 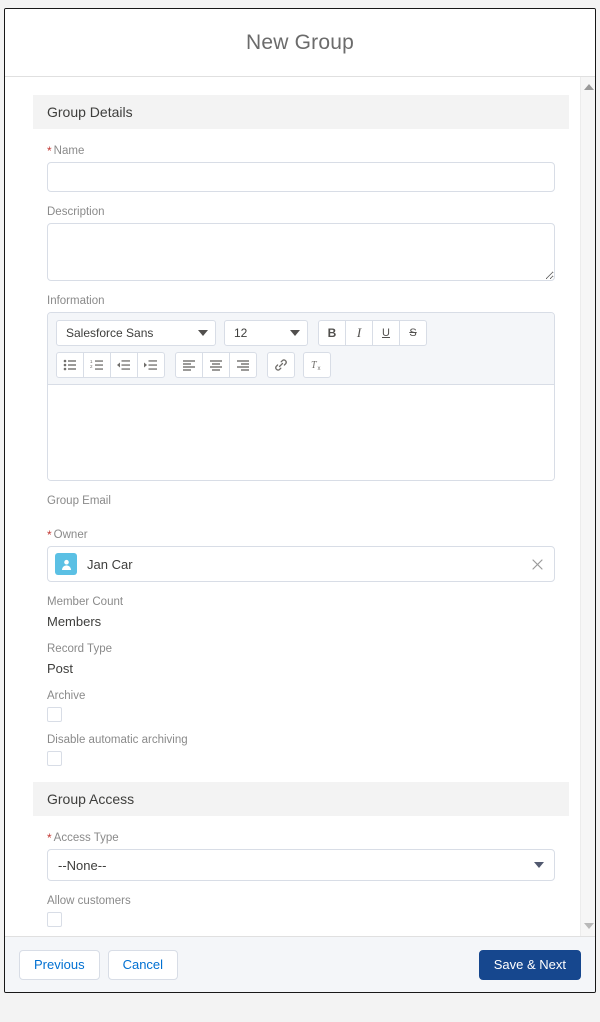 I want to click on font-size-value: 12, so click(x=241, y=333).